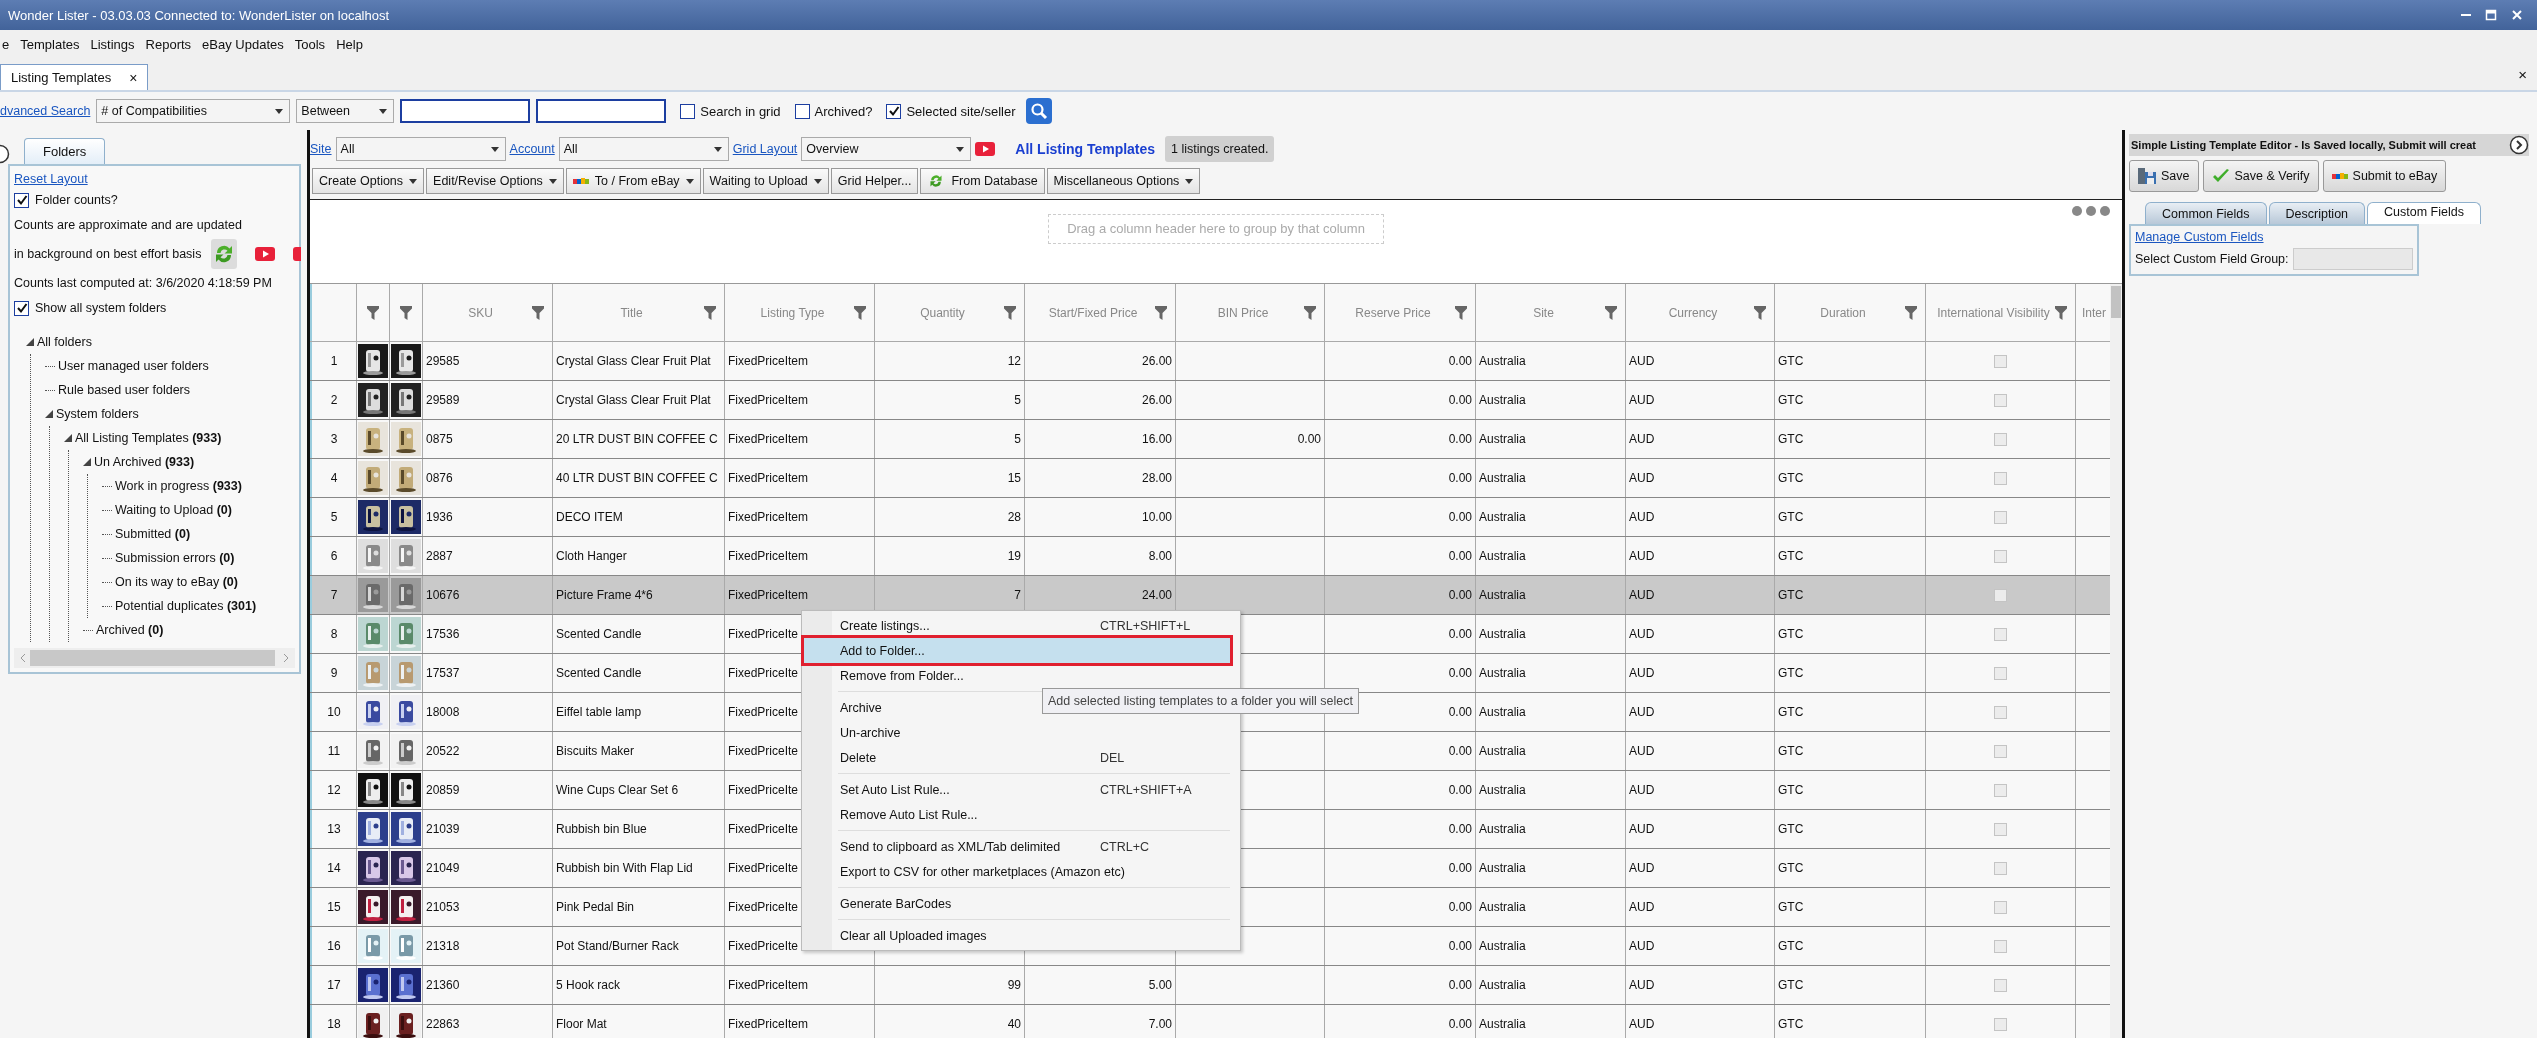 The image size is (2537, 1038). What do you see at coordinates (1210, 400) in the screenshot?
I see `table-row: 2 29589 Crystal Glass Clear Fruit Plat FixedPriceItem 5 26.00 0.00 Australia AUD GTC` at bounding box center [1210, 400].